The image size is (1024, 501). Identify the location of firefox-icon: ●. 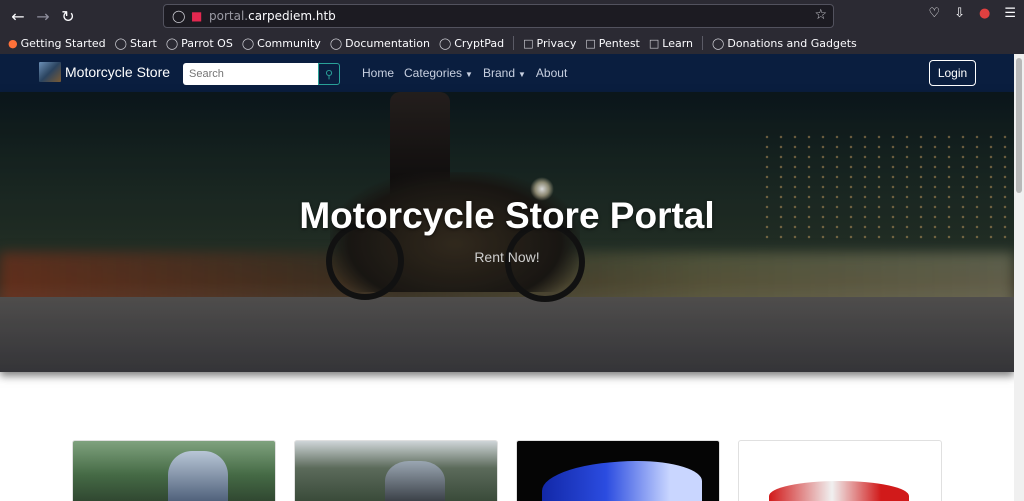
(13, 43).